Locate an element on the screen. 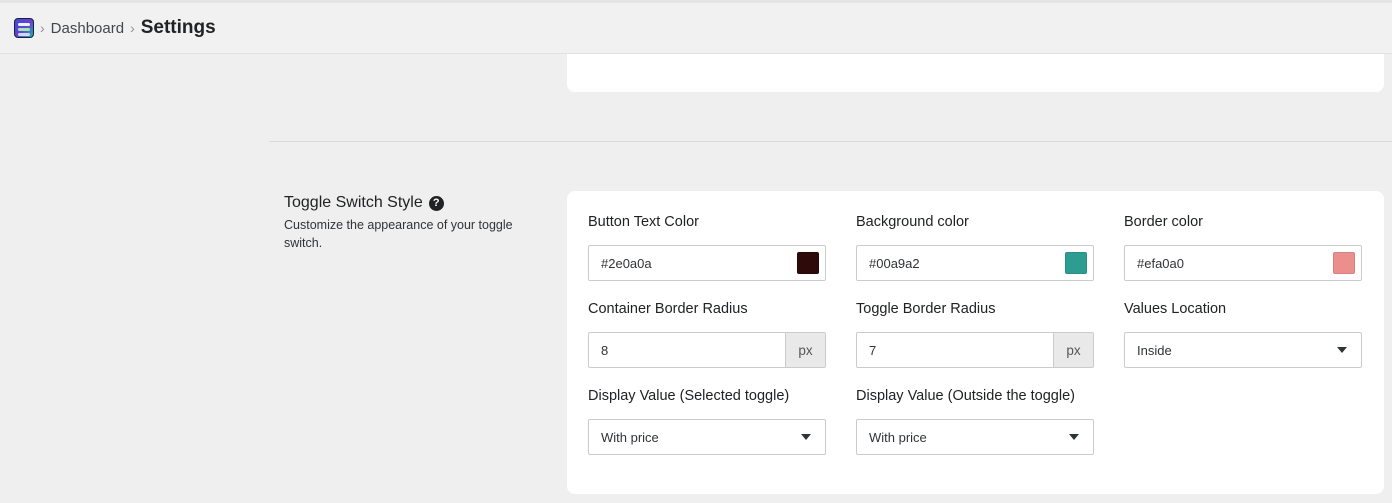 The width and height of the screenshot is (1392, 503). values-location-select: Inside is located at coordinates (1243, 350).